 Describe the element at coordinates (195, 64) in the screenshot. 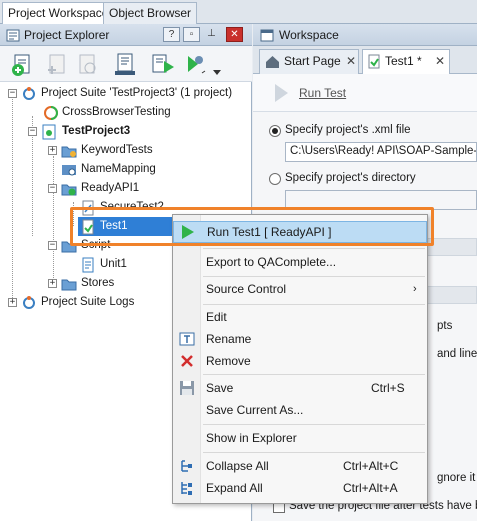

I see `run-options-icon` at that location.